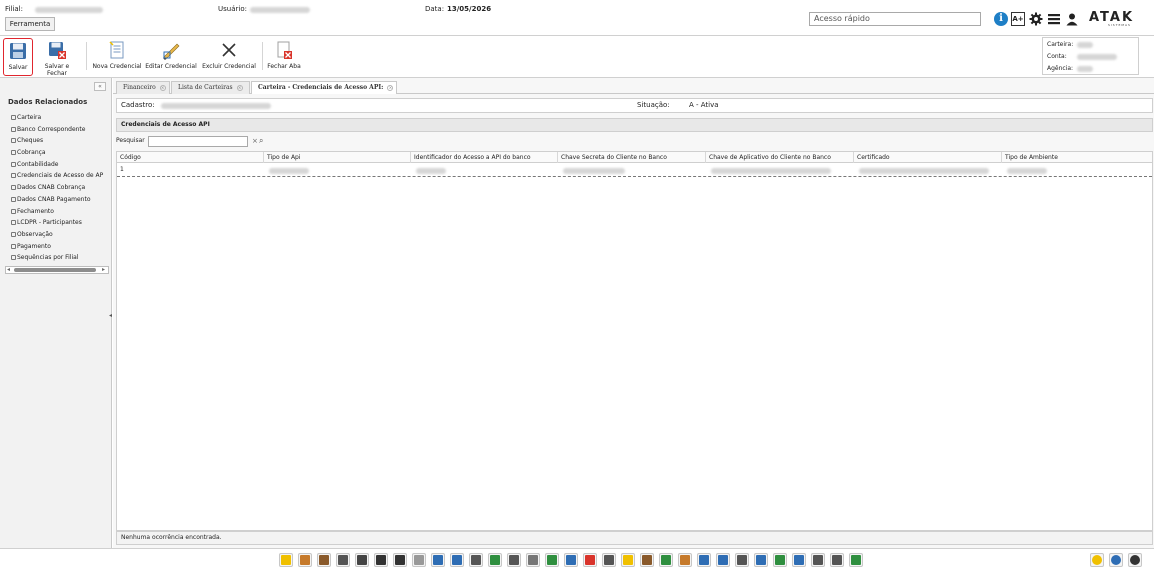  What do you see at coordinates (552, 560) in the screenshot?
I see `dollar-icon` at bounding box center [552, 560].